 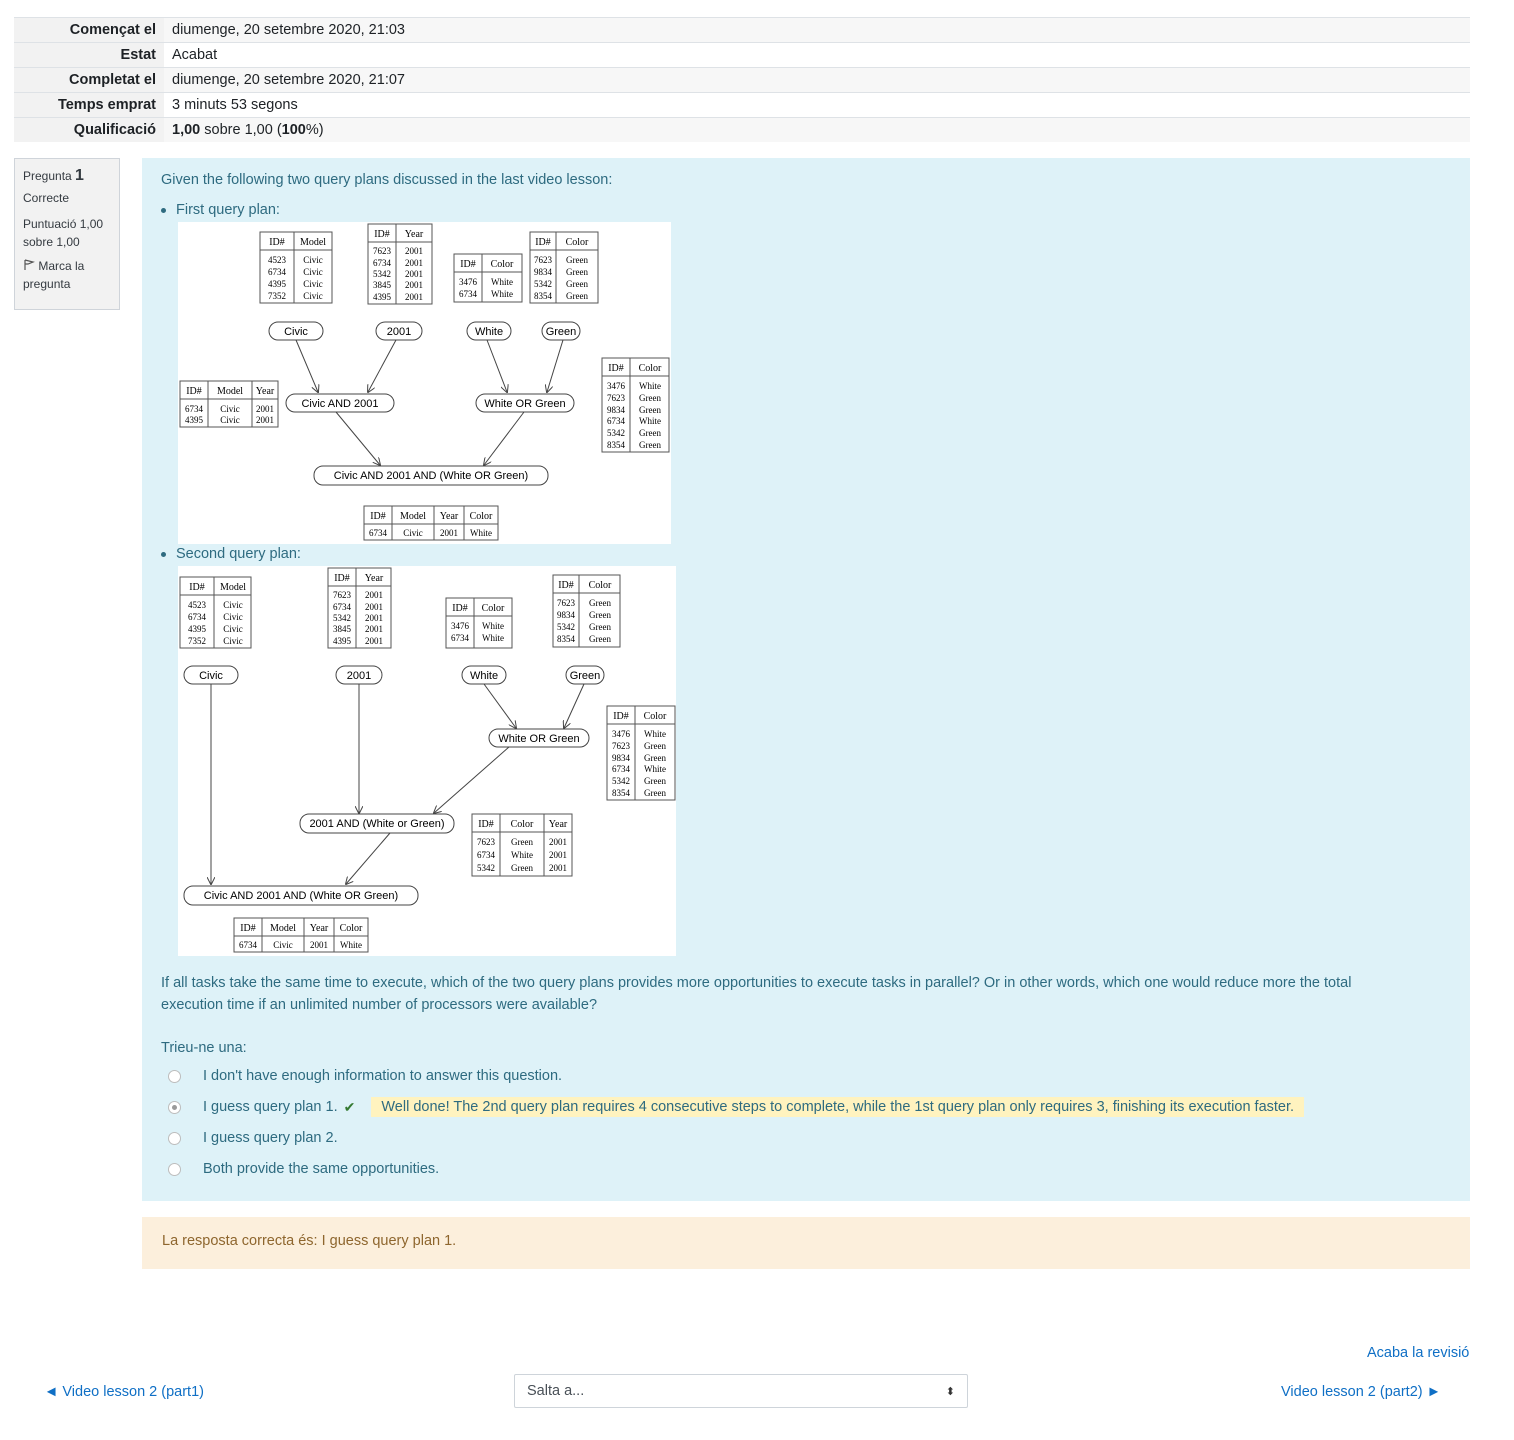 I want to click on node-2001-and-white-or-green: 2001 AND (White or Green), so click(x=376, y=824).